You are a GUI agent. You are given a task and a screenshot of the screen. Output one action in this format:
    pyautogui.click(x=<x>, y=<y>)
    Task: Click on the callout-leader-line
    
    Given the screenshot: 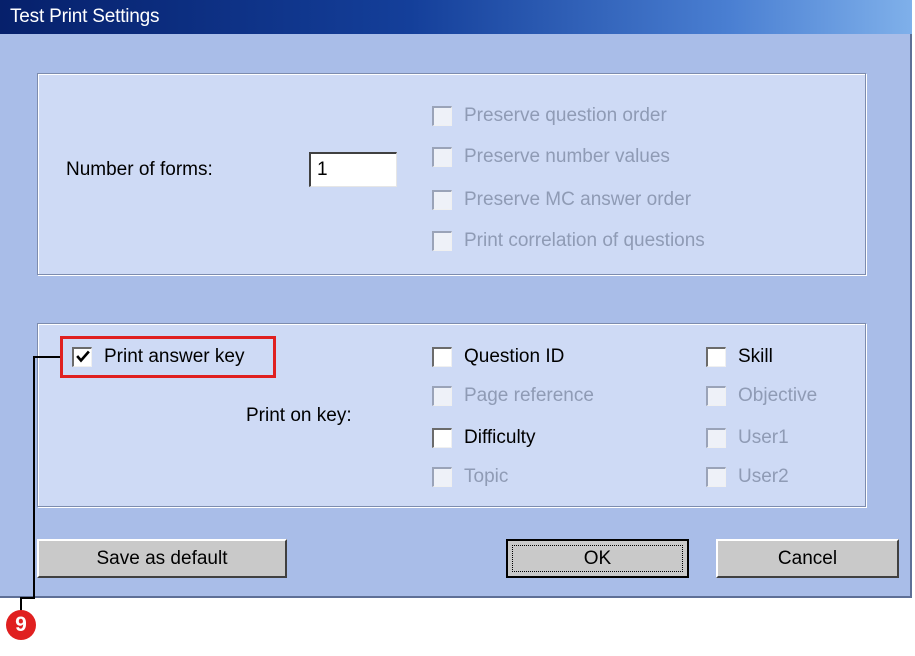 What is the action you would take?
    pyautogui.click(x=40, y=484)
    